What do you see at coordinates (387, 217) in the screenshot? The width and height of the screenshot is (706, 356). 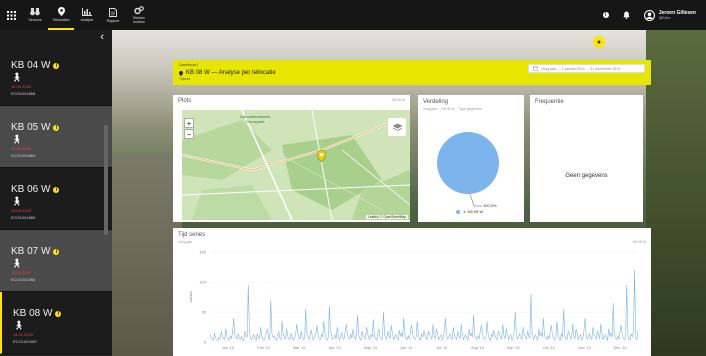 I see `map-attribution: Leaflet | © OpenStreetMap` at bounding box center [387, 217].